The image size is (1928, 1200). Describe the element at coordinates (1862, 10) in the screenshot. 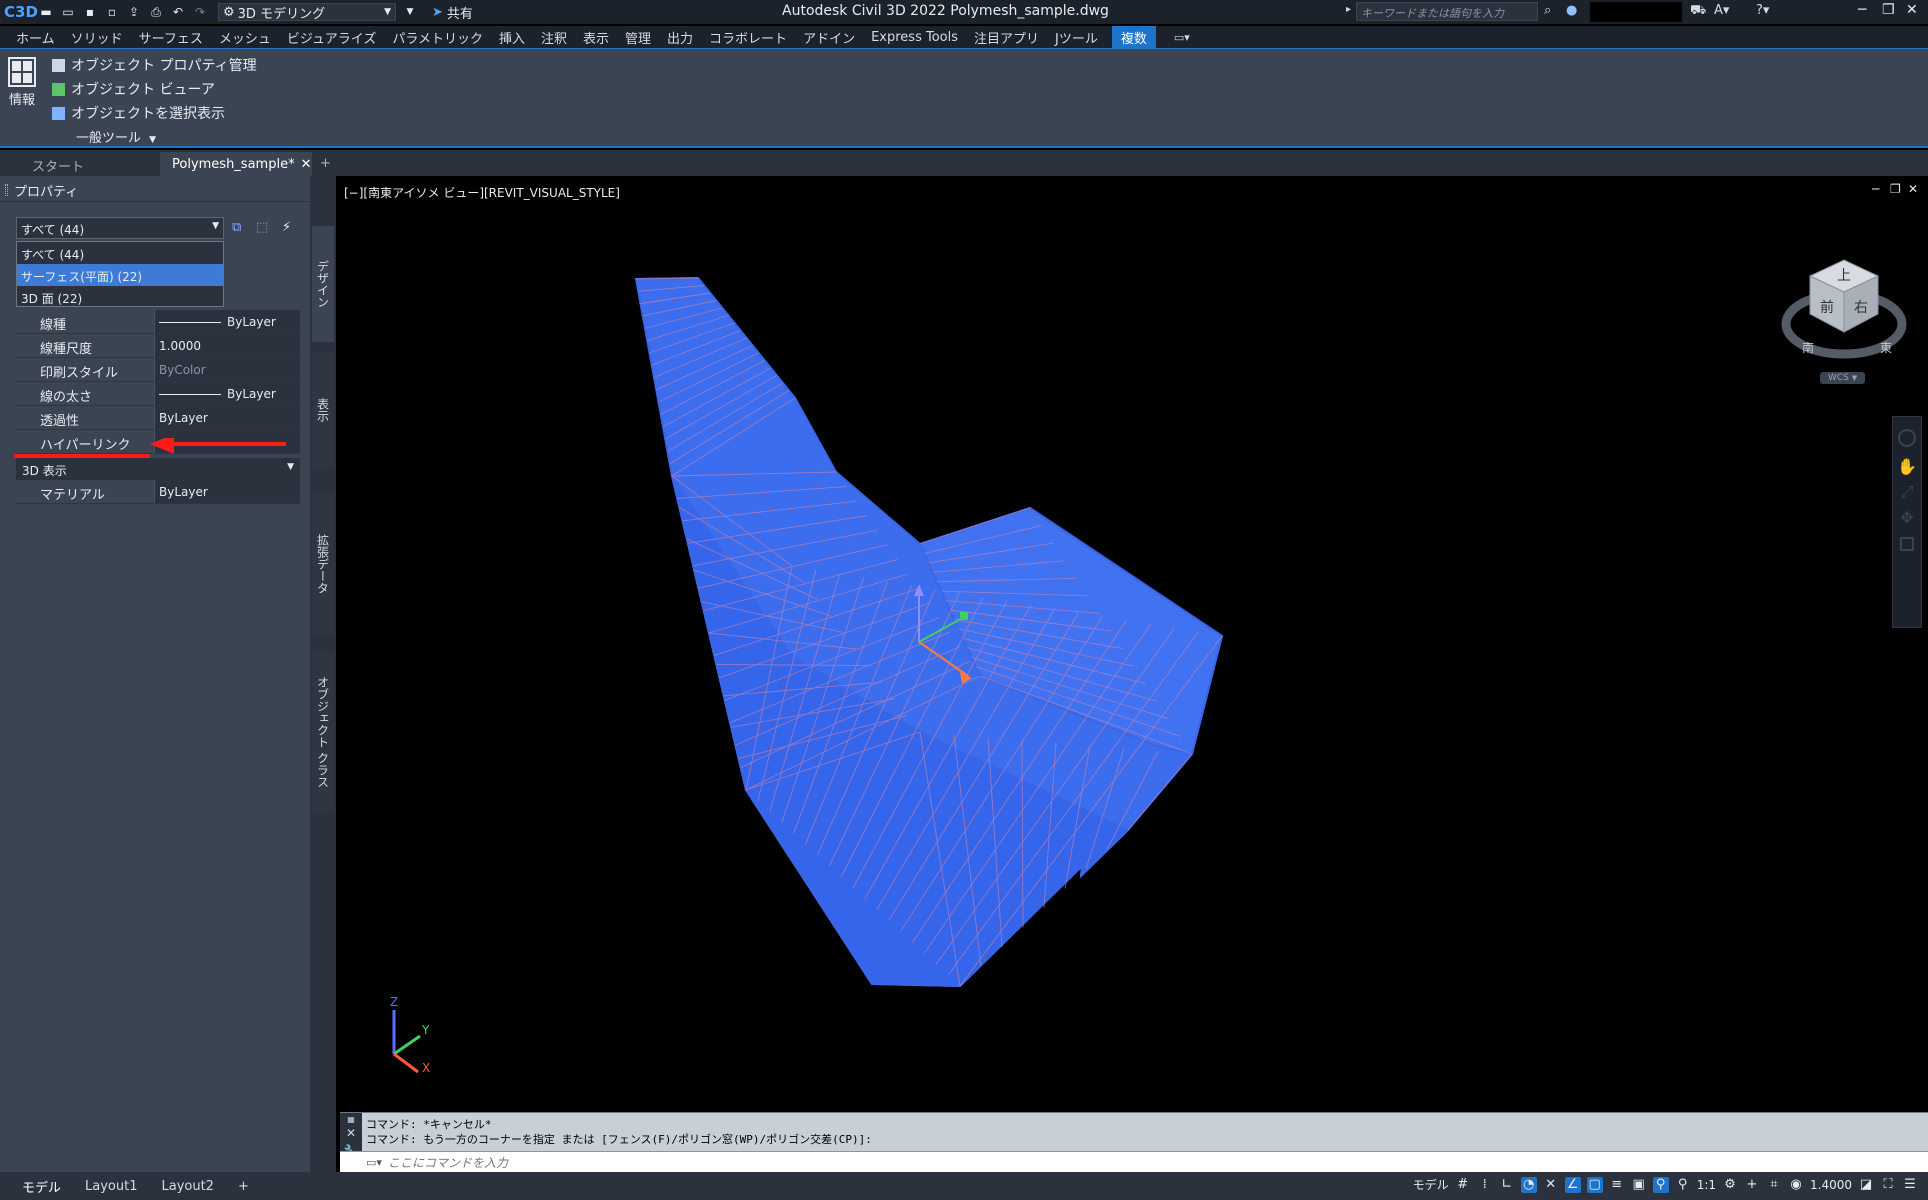

I see `minimize-icon: ─` at that location.